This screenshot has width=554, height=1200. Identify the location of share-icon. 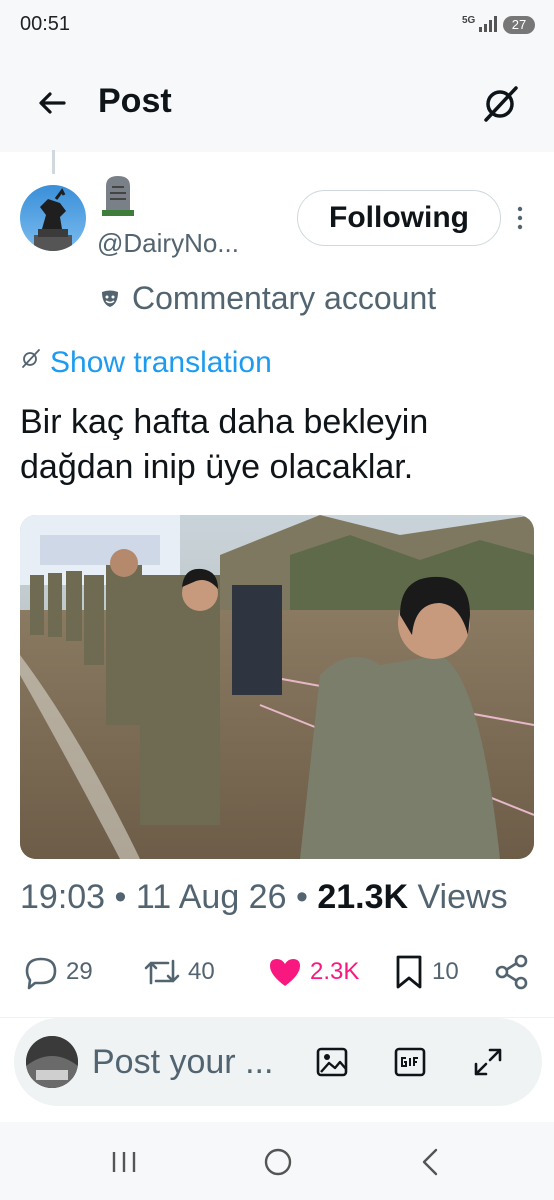
(511, 972).